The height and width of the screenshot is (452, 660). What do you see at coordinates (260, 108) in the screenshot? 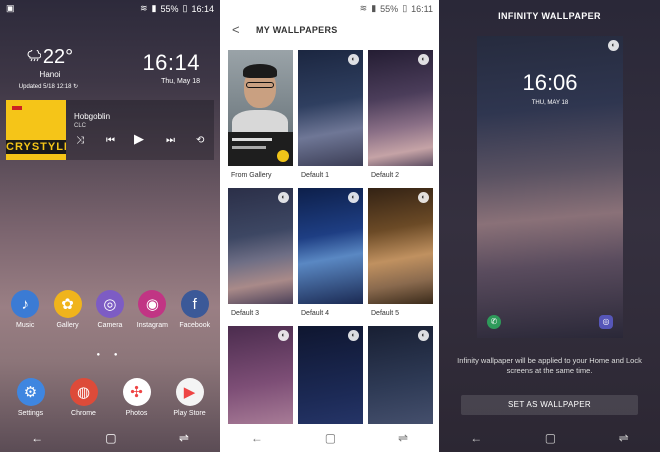
I see `wallpaper-thumbnail` at bounding box center [260, 108].